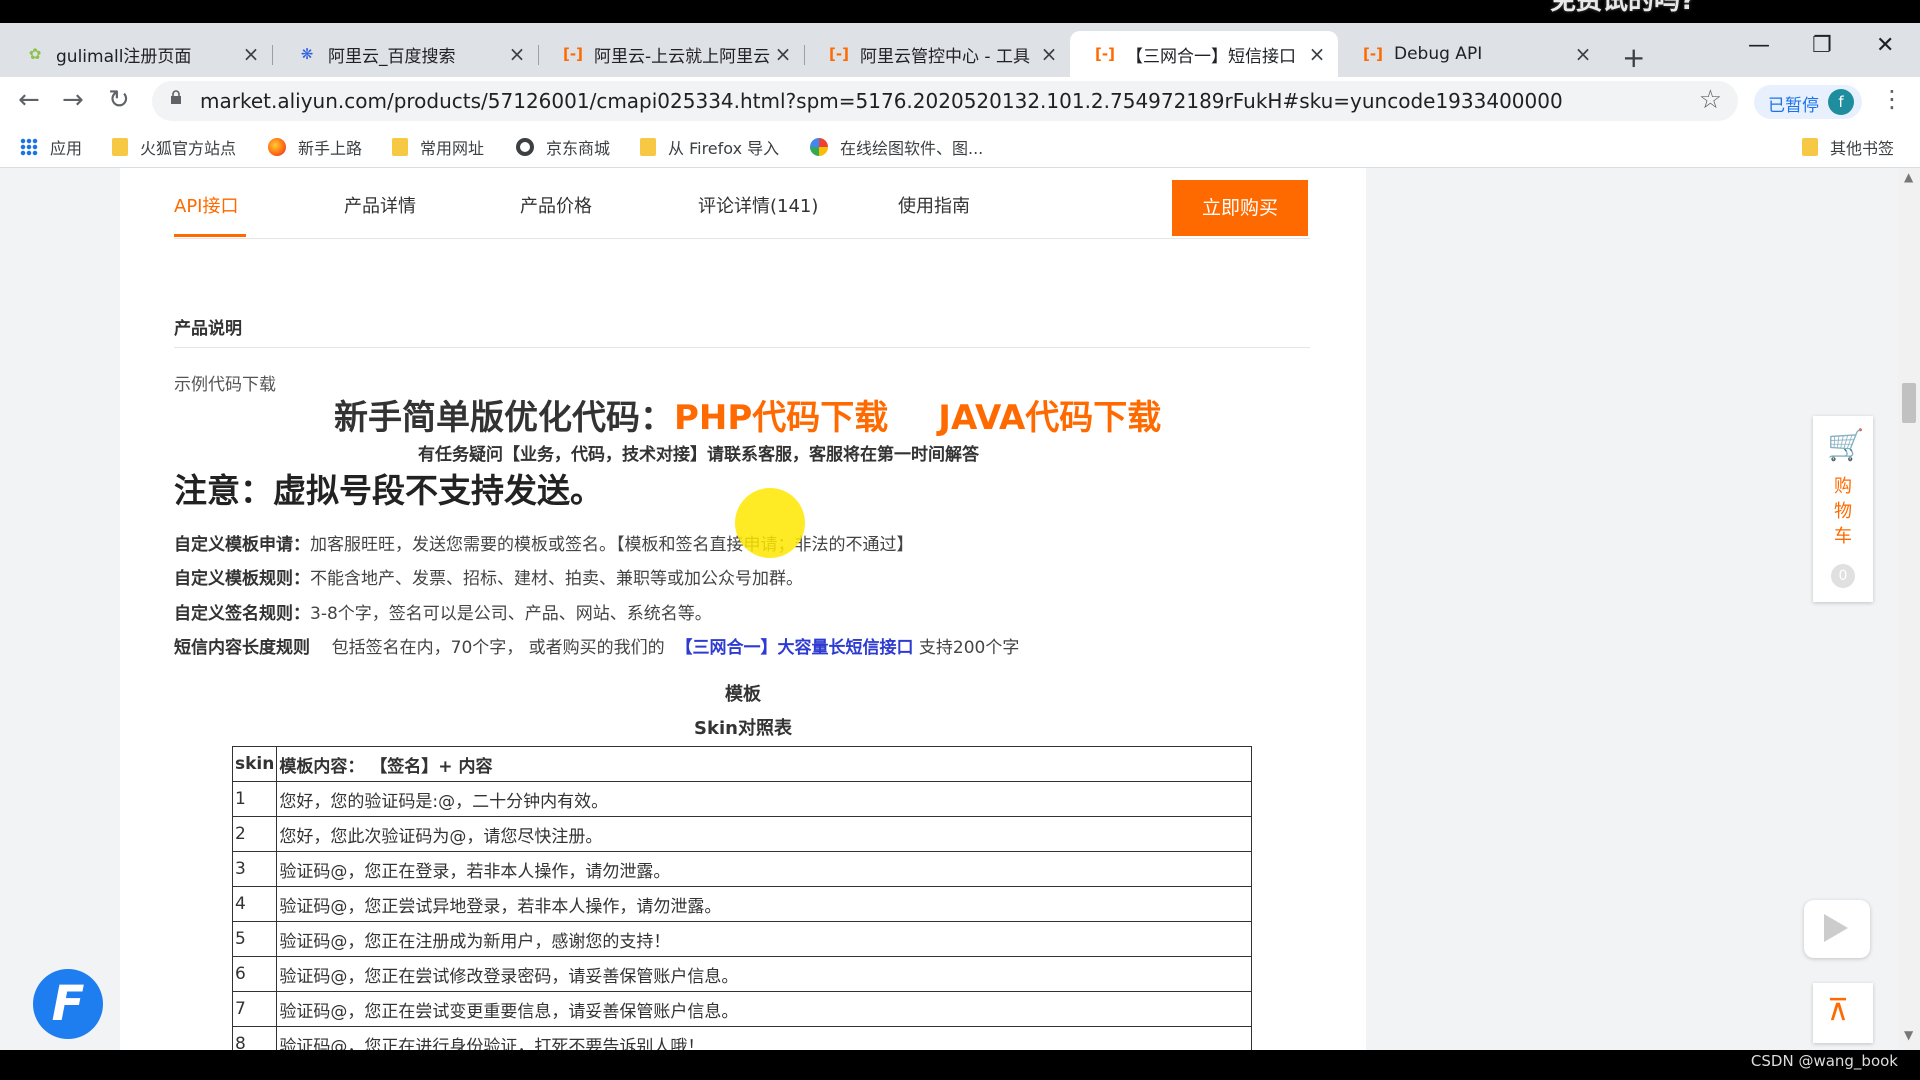 Image resolution: width=1920 pixels, height=1080 pixels. Describe the element at coordinates (612, 545) in the screenshot. I see `rule-text: 加客服旺旺，发送您需要的模板或签名。【模板和签名直接申请；非法的不通过】` at that location.